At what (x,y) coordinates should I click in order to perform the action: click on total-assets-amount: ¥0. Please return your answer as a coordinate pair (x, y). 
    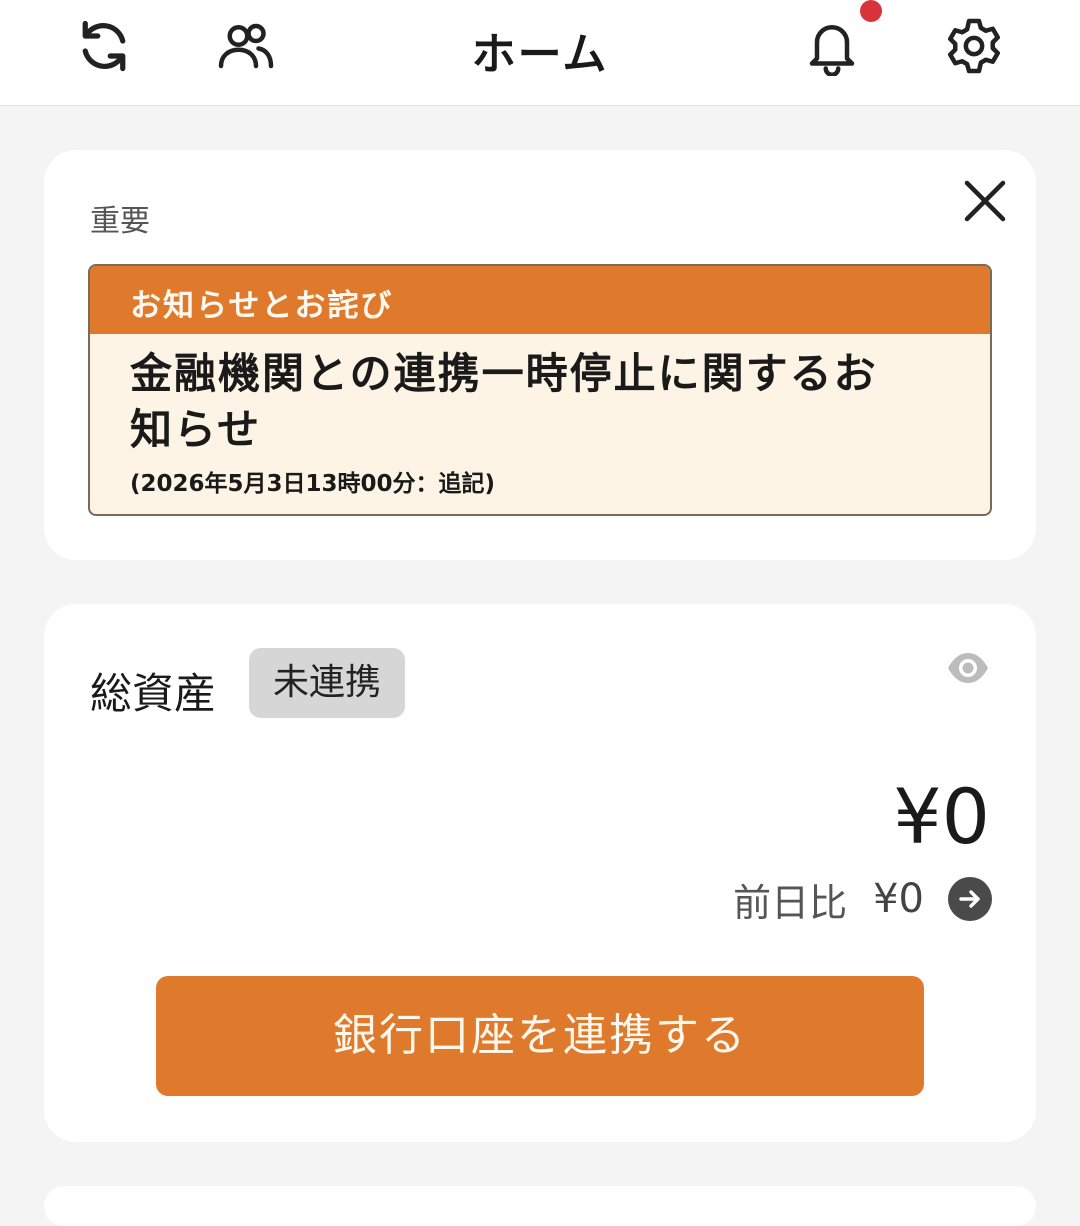
    Looking at the image, I should click on (941, 816).